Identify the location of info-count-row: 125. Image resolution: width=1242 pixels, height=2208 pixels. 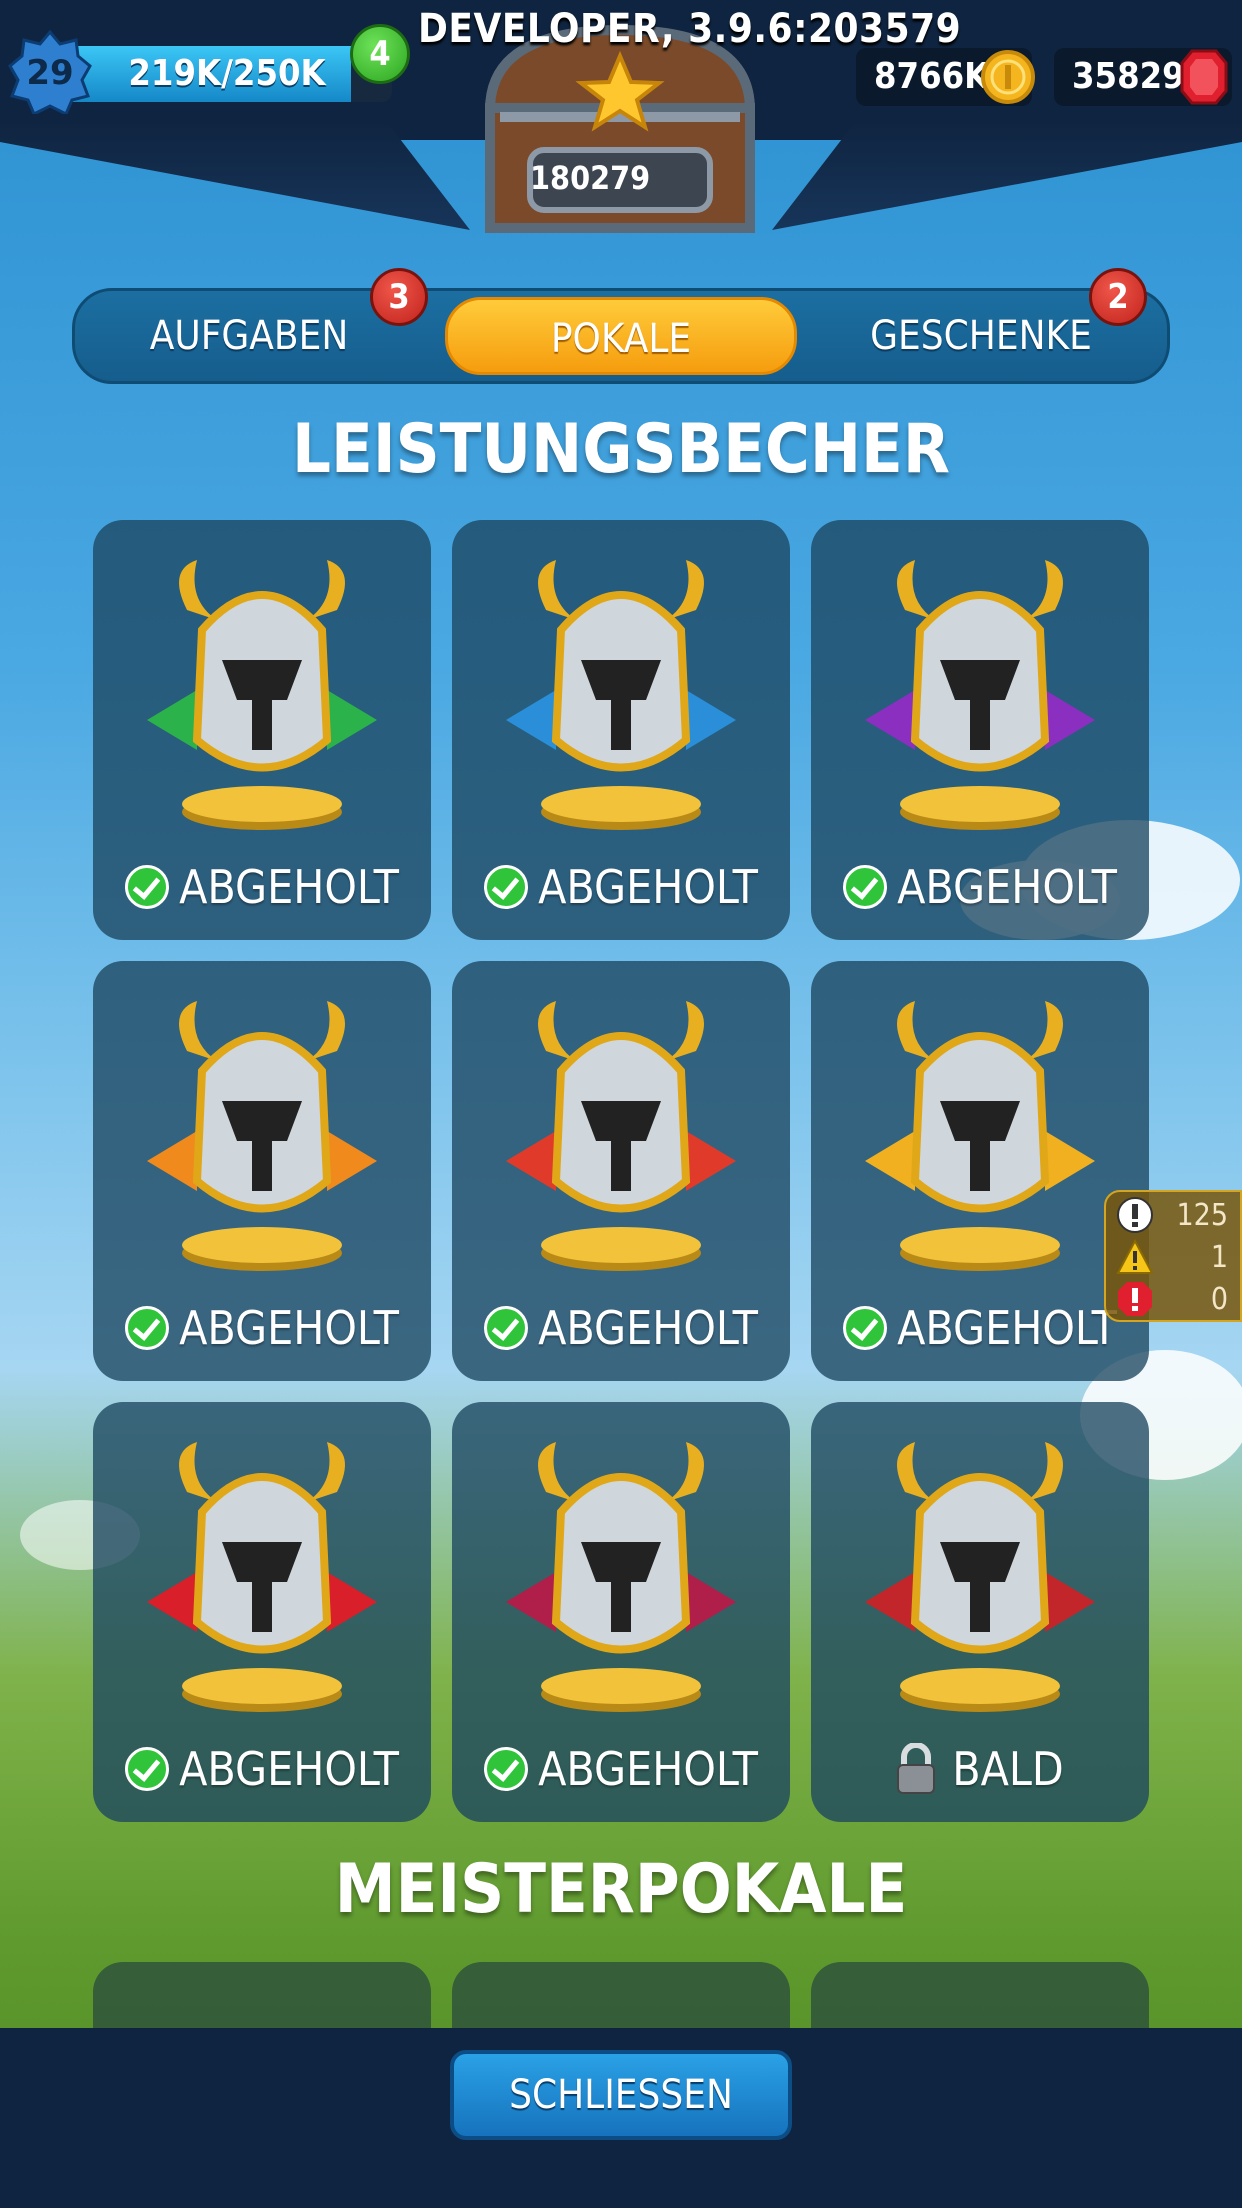
(1176, 1216).